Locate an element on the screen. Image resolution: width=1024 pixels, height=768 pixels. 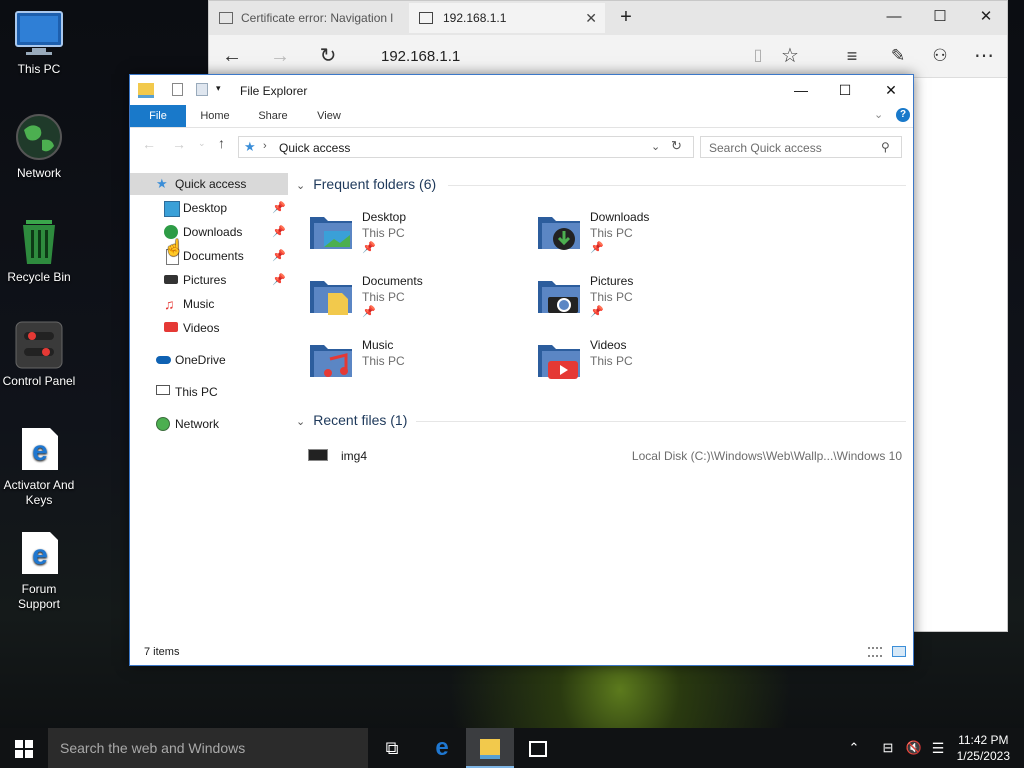
explorer-maximize-button: ☐ is located at coordinates (845, 90).